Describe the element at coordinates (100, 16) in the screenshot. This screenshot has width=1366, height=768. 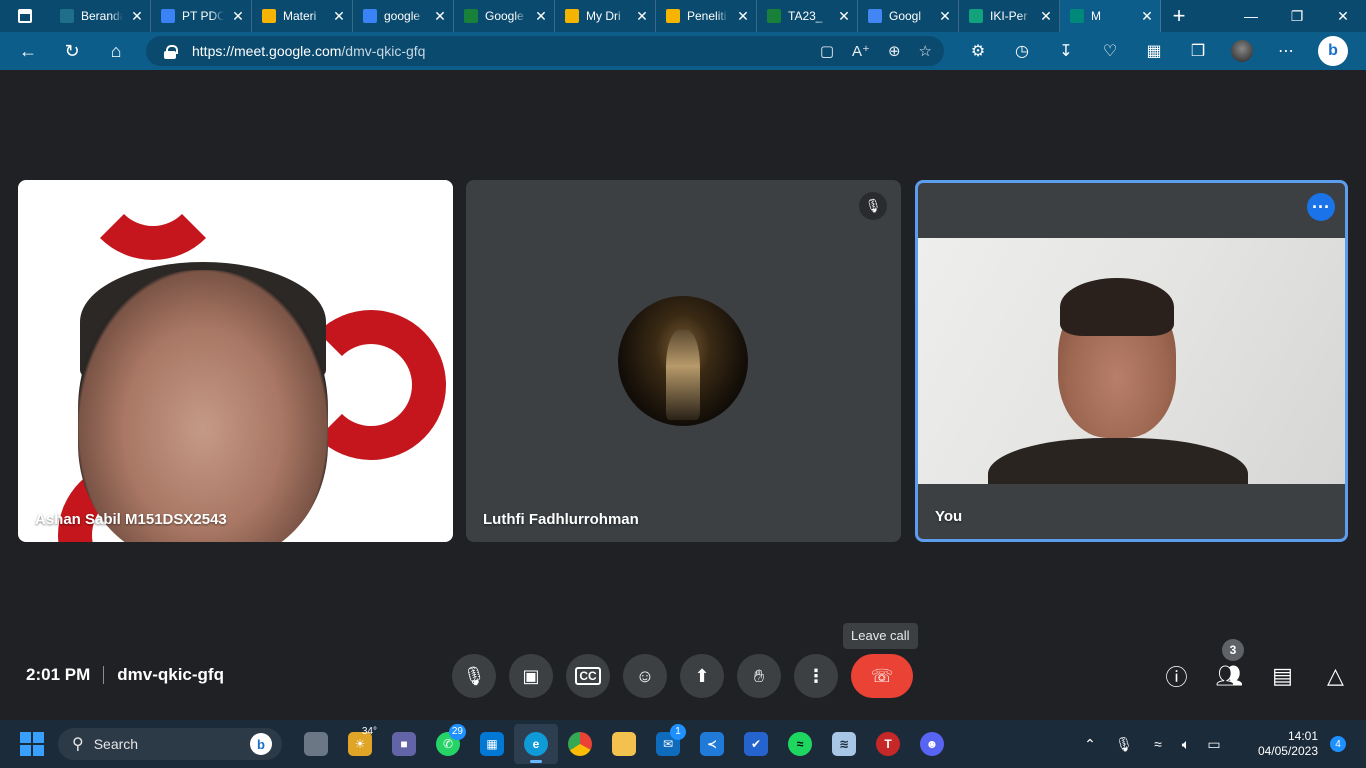
I see `browser-tab: Beranda ✕` at that location.